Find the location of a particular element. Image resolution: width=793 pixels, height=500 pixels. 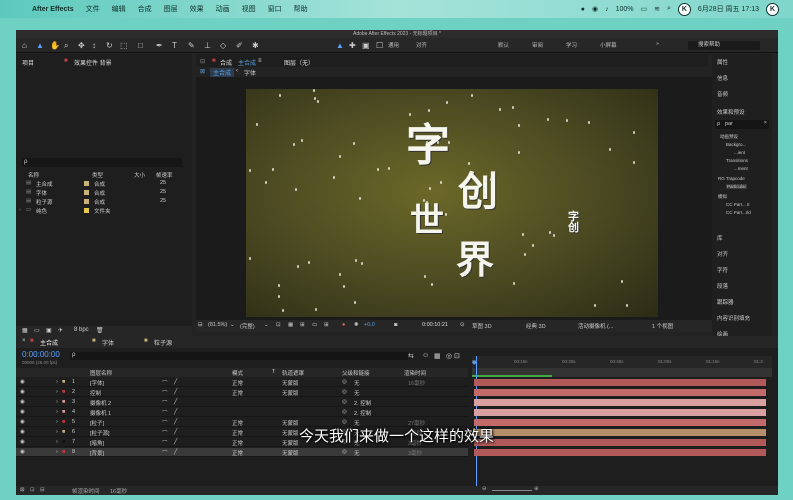

pan-behind-tool-icon: ⬚ is located at coordinates (124, 45).